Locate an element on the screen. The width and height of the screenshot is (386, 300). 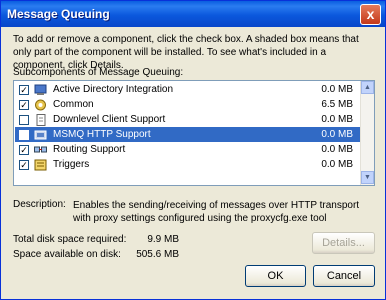
item-label: Routing Support is located at coordinates (89, 149).